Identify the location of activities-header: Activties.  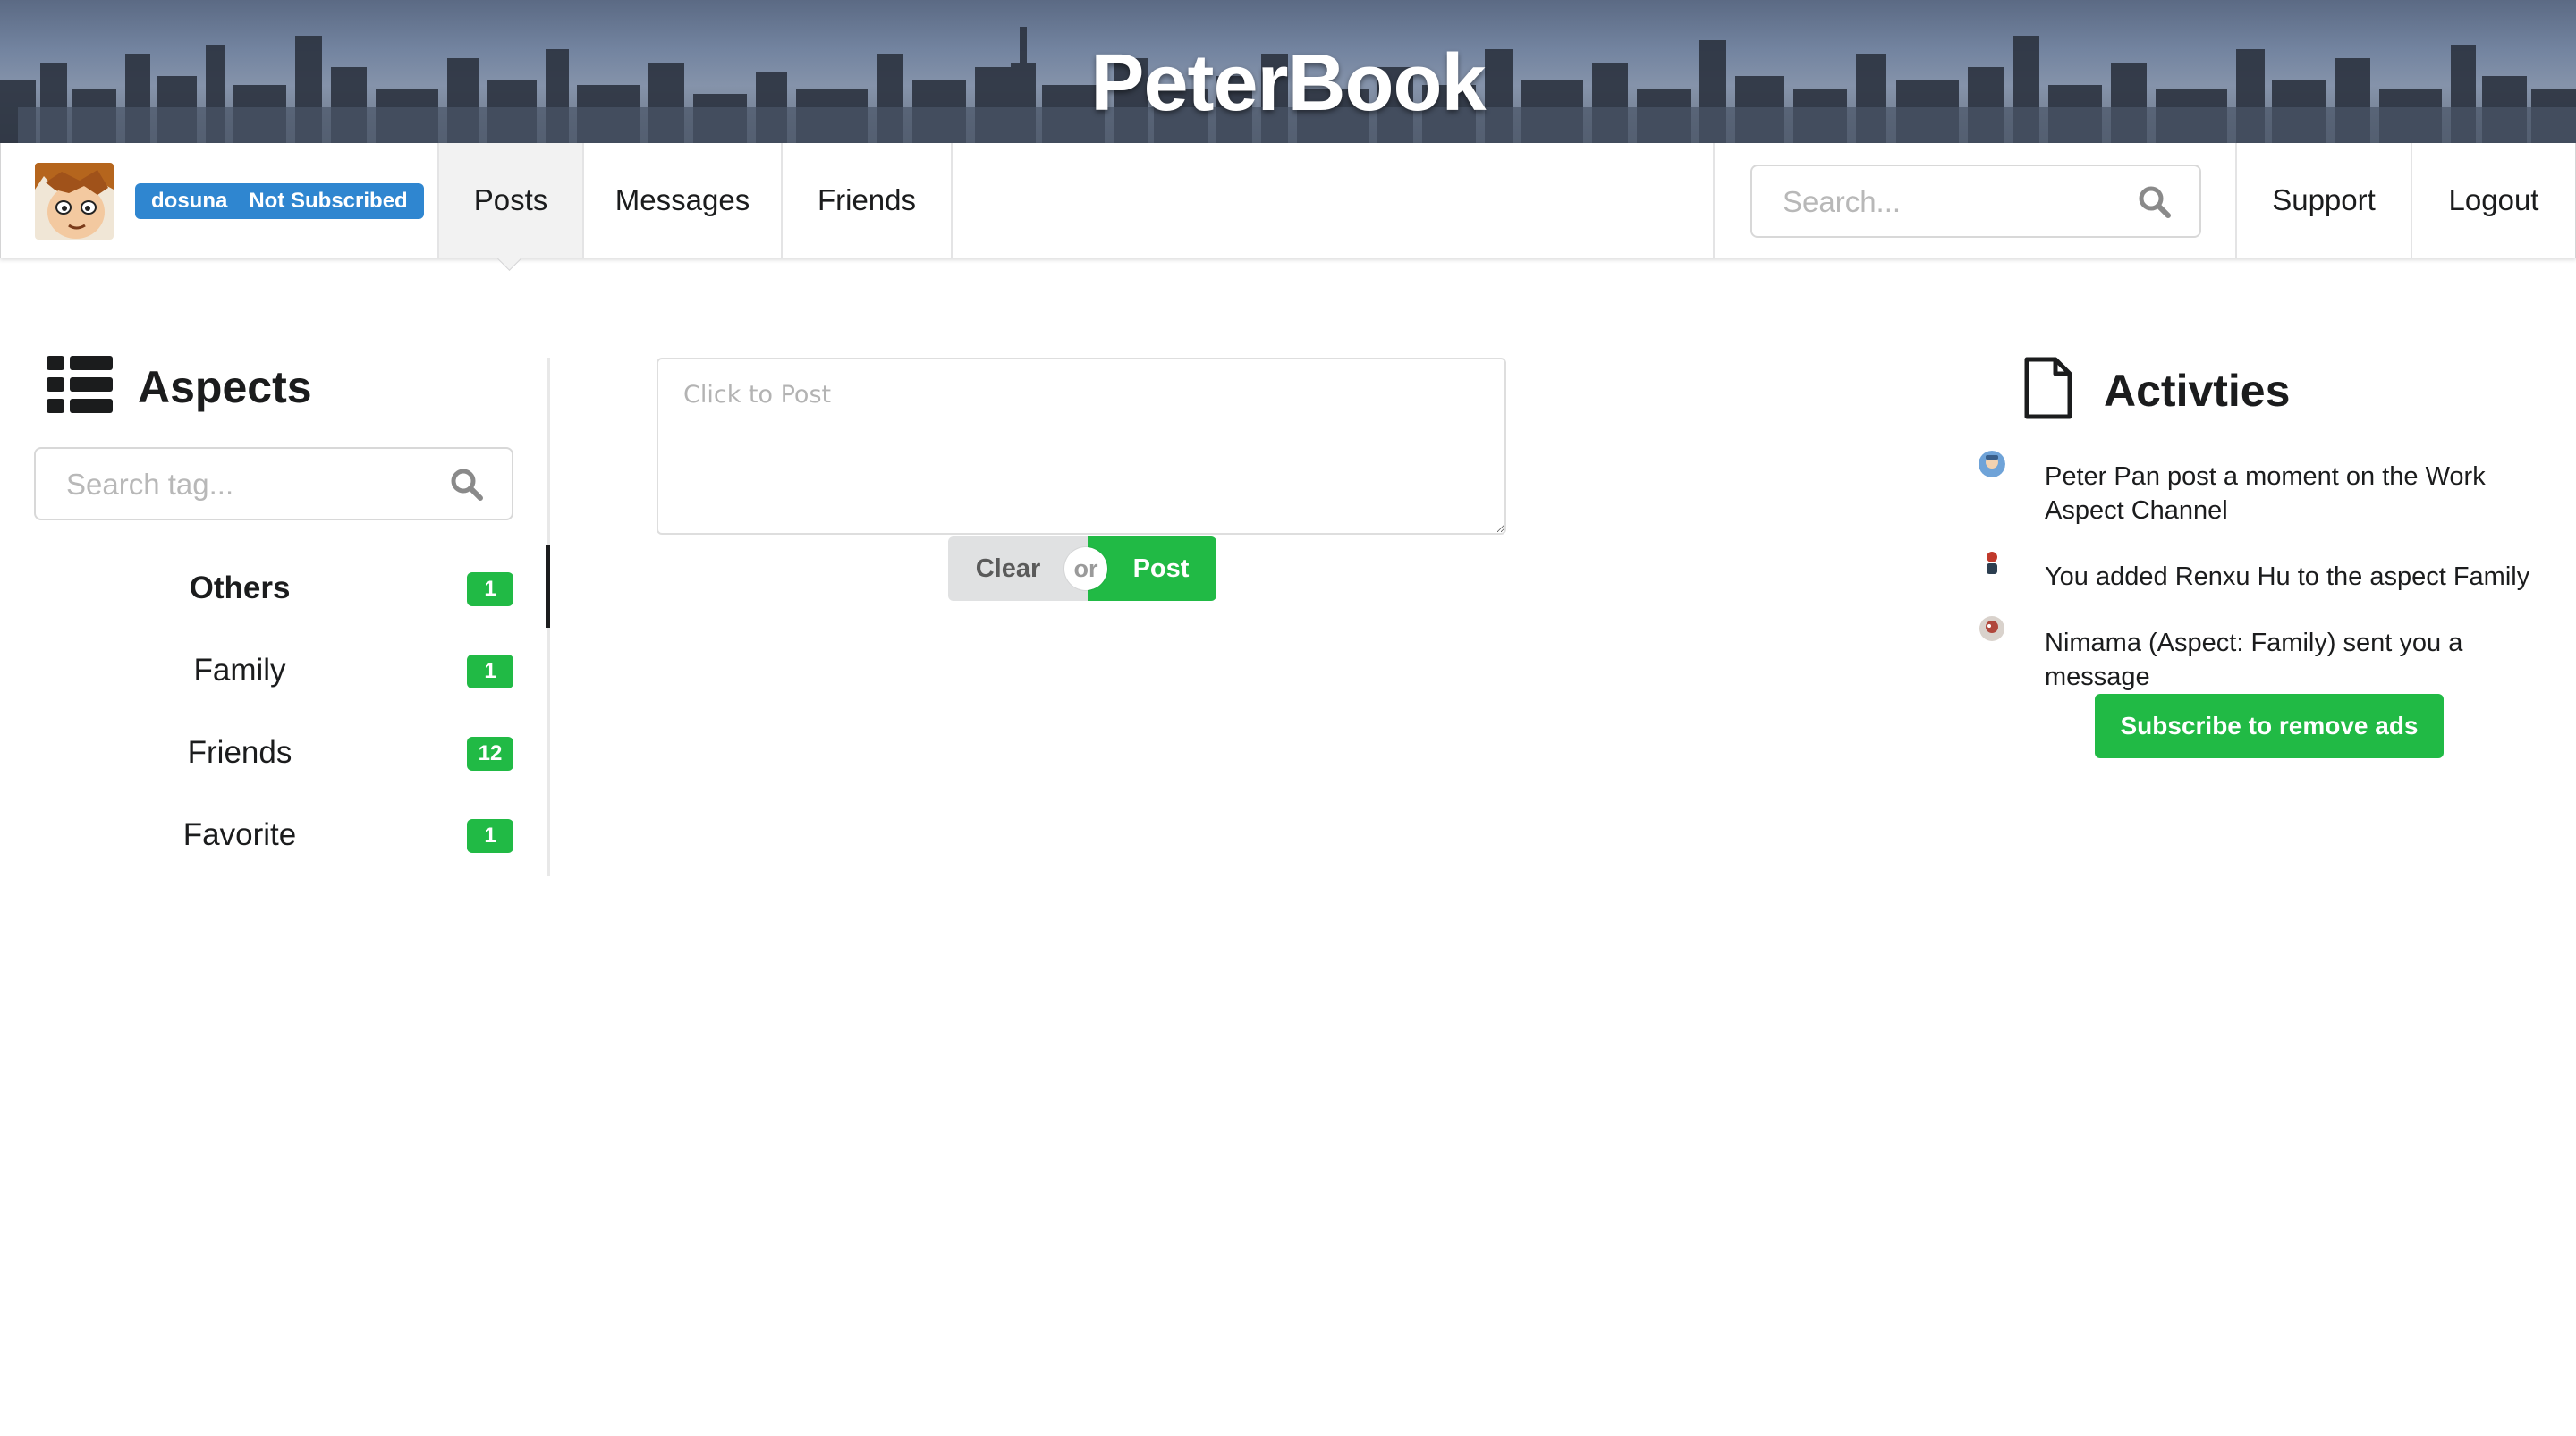
(2156, 390).